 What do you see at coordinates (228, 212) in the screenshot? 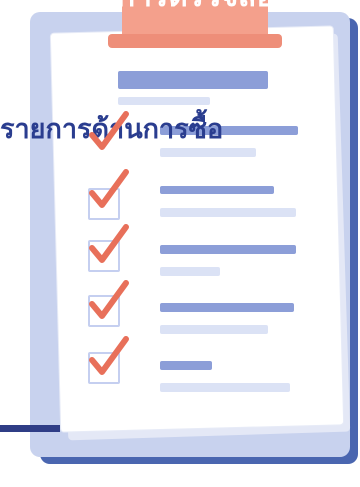
I see `row-2-subline` at bounding box center [228, 212].